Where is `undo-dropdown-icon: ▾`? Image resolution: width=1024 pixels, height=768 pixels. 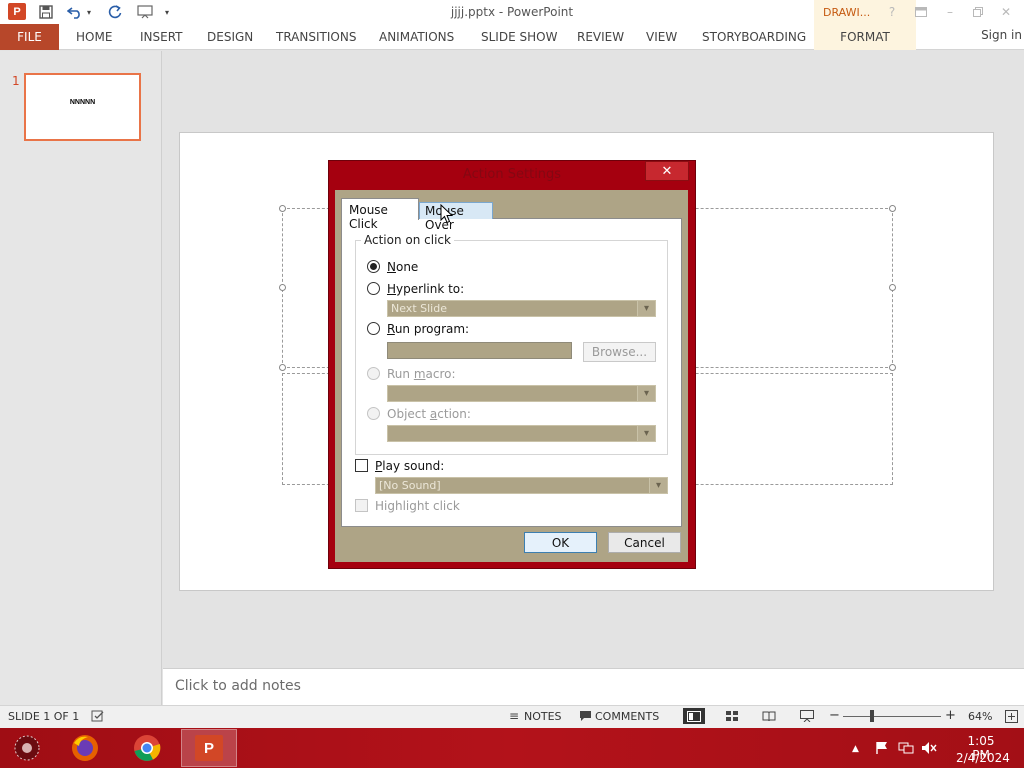 undo-dropdown-icon: ▾ is located at coordinates (89, 12).